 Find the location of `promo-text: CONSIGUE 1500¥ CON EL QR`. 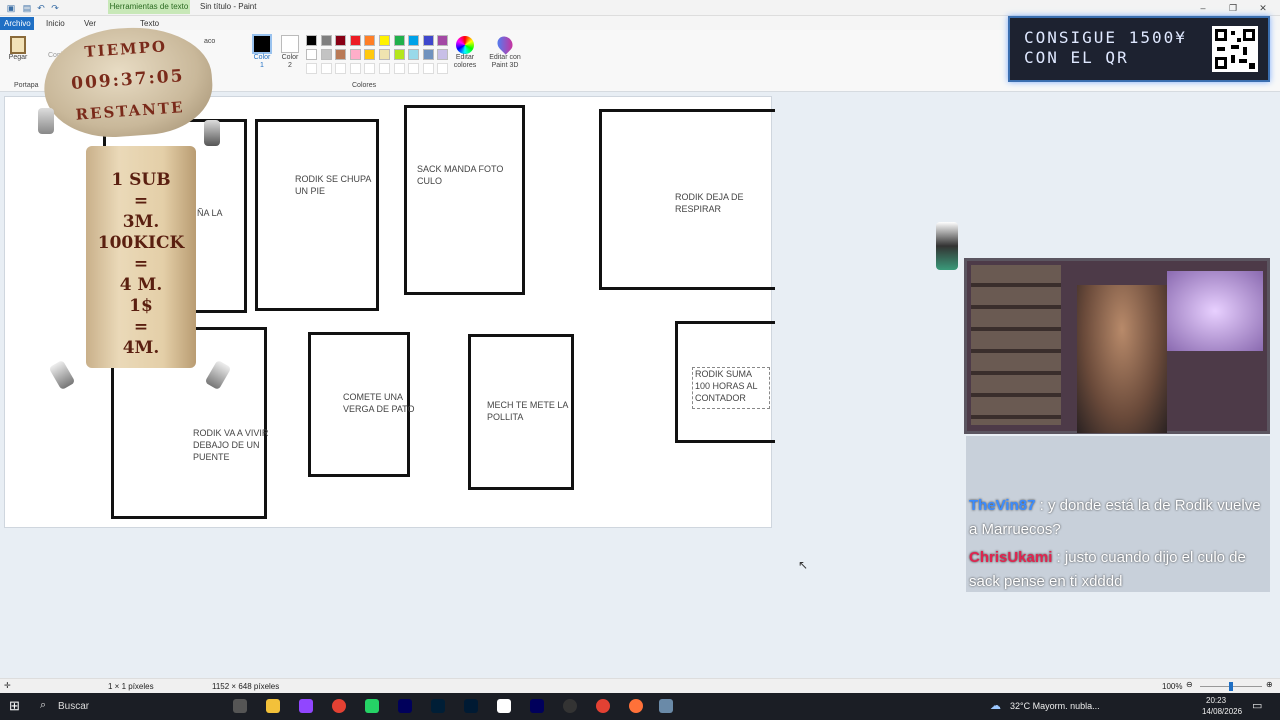

promo-text: CONSIGUE 1500¥ CON EL QR is located at coordinates (1105, 47).